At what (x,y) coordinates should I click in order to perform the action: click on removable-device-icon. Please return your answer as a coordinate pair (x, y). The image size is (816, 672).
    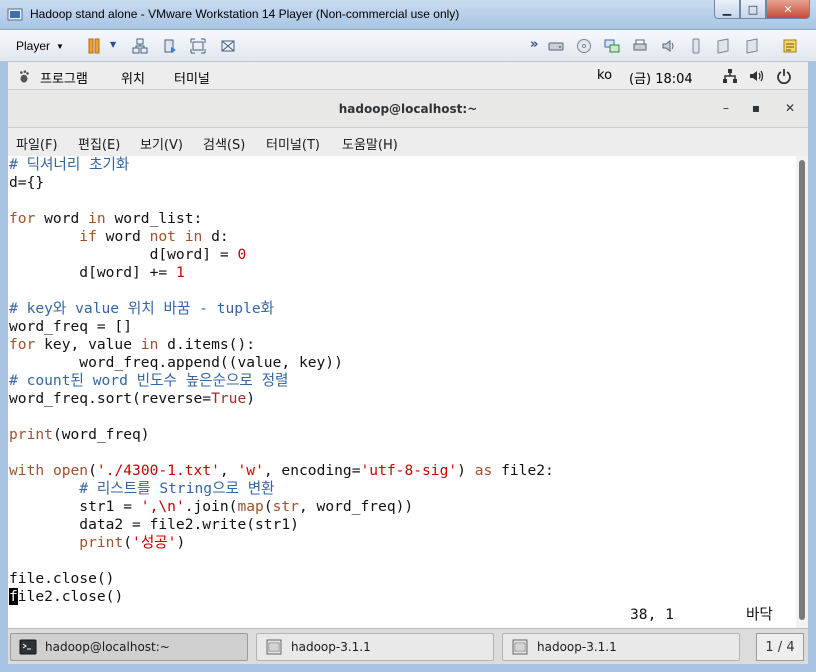
    Looking at the image, I should click on (170, 46).